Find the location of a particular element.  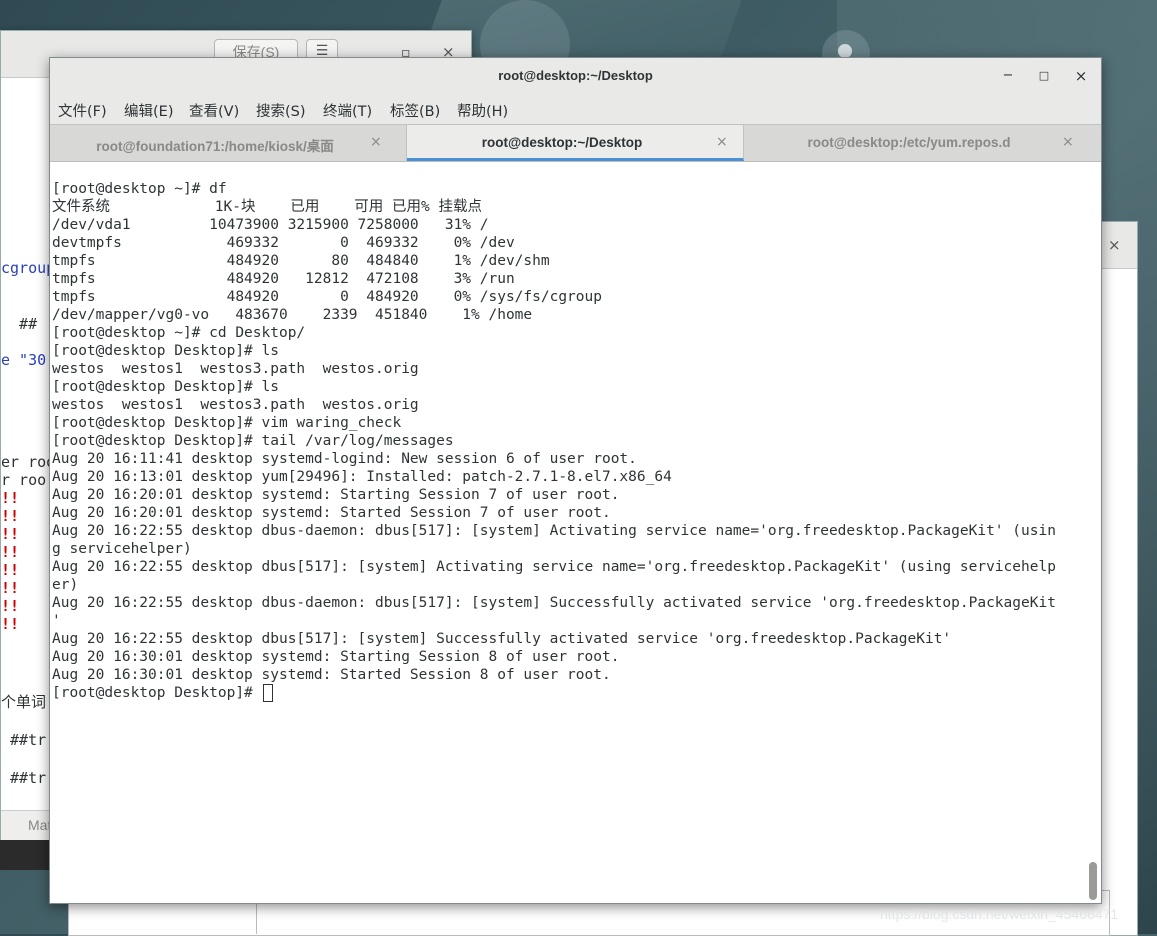

terminal-line: devtmpfs 469332 0 469332 0% /dev is located at coordinates (283, 243).